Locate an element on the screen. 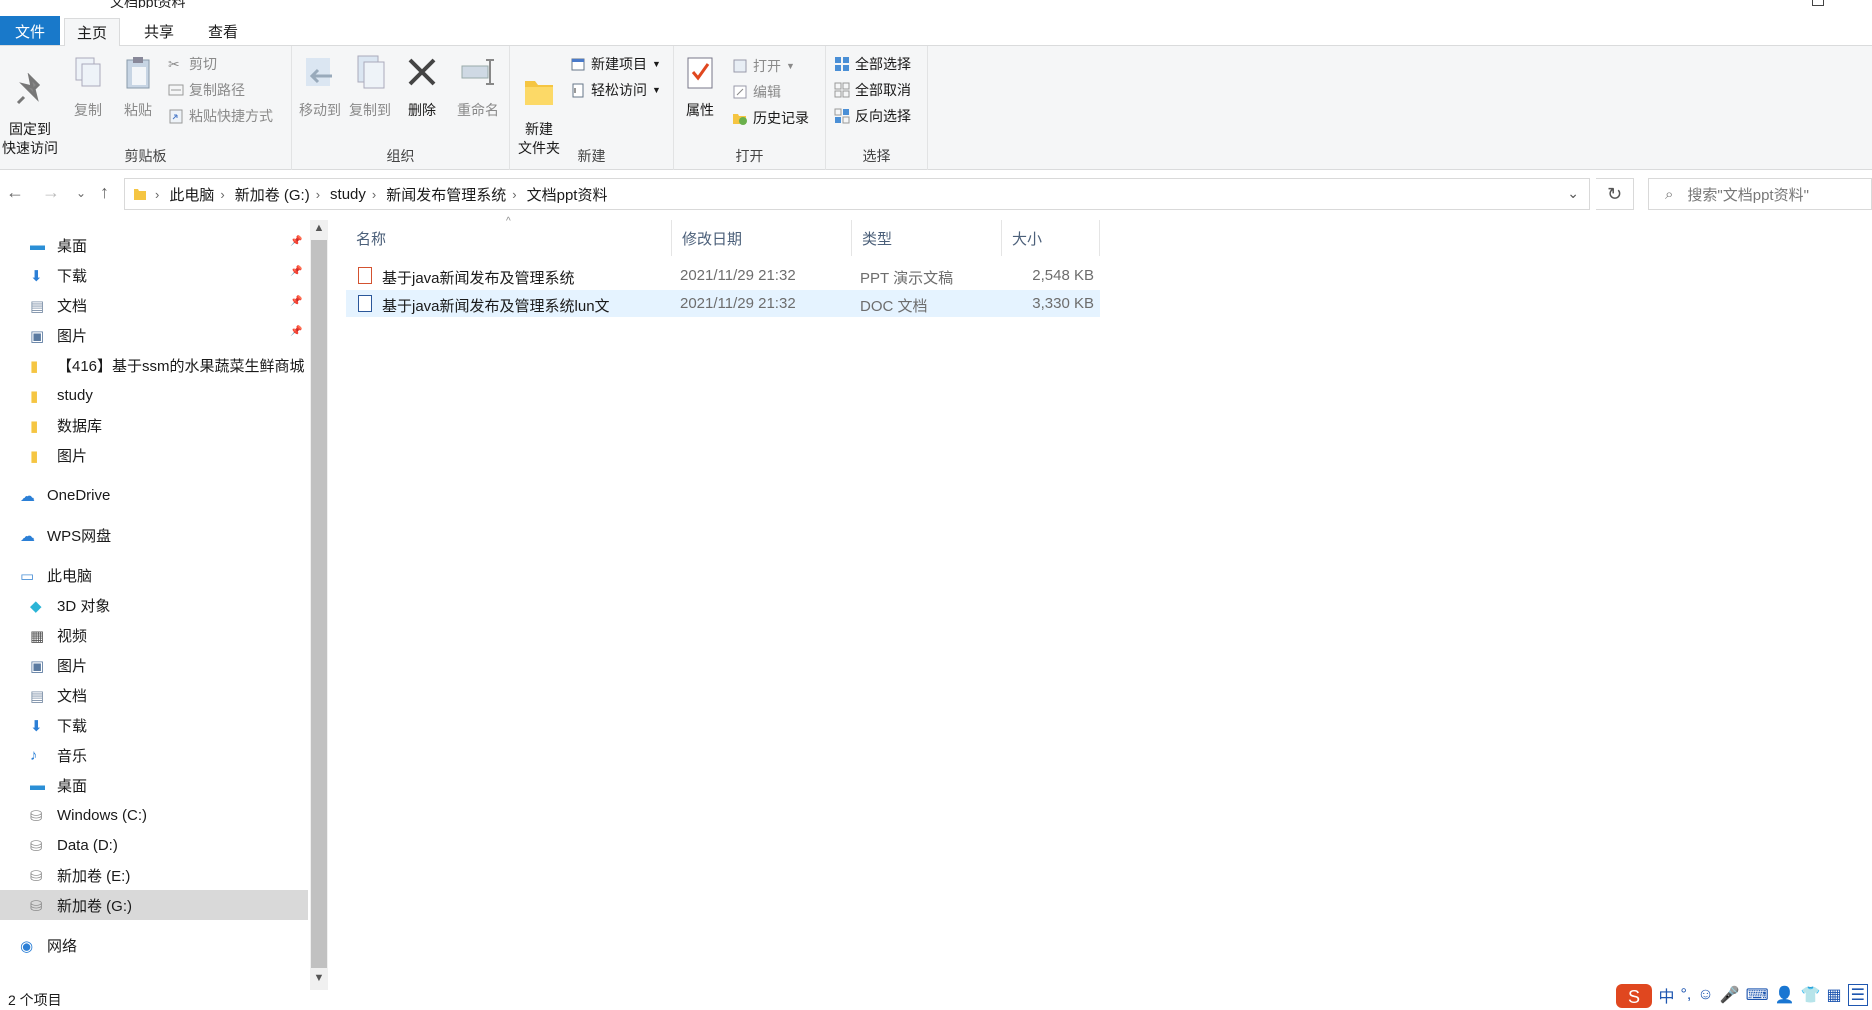 The image size is (1872, 1010). recent-locations-icon: ⌄ is located at coordinates (81, 193).